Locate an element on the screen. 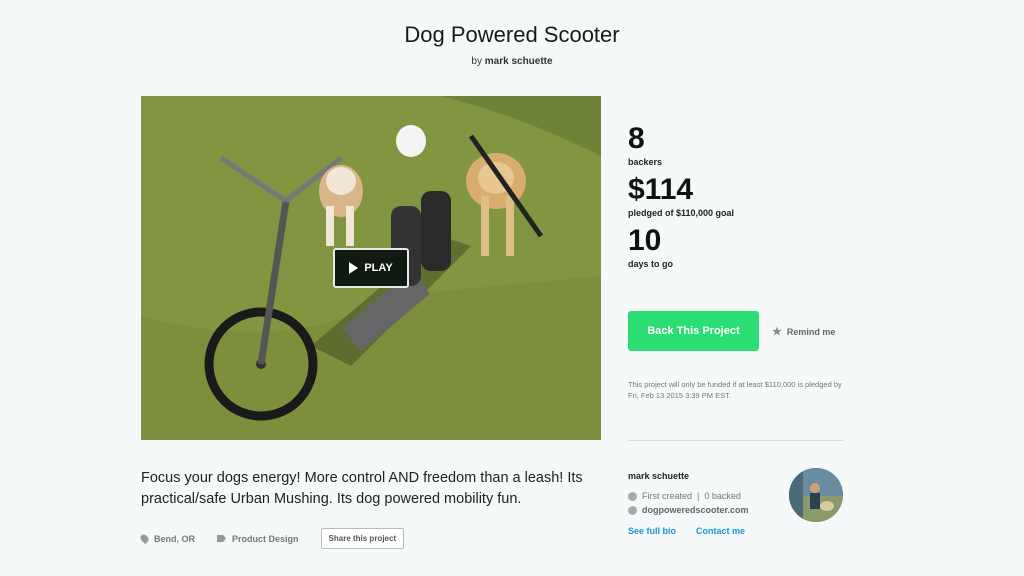  divider is located at coordinates (735, 440).